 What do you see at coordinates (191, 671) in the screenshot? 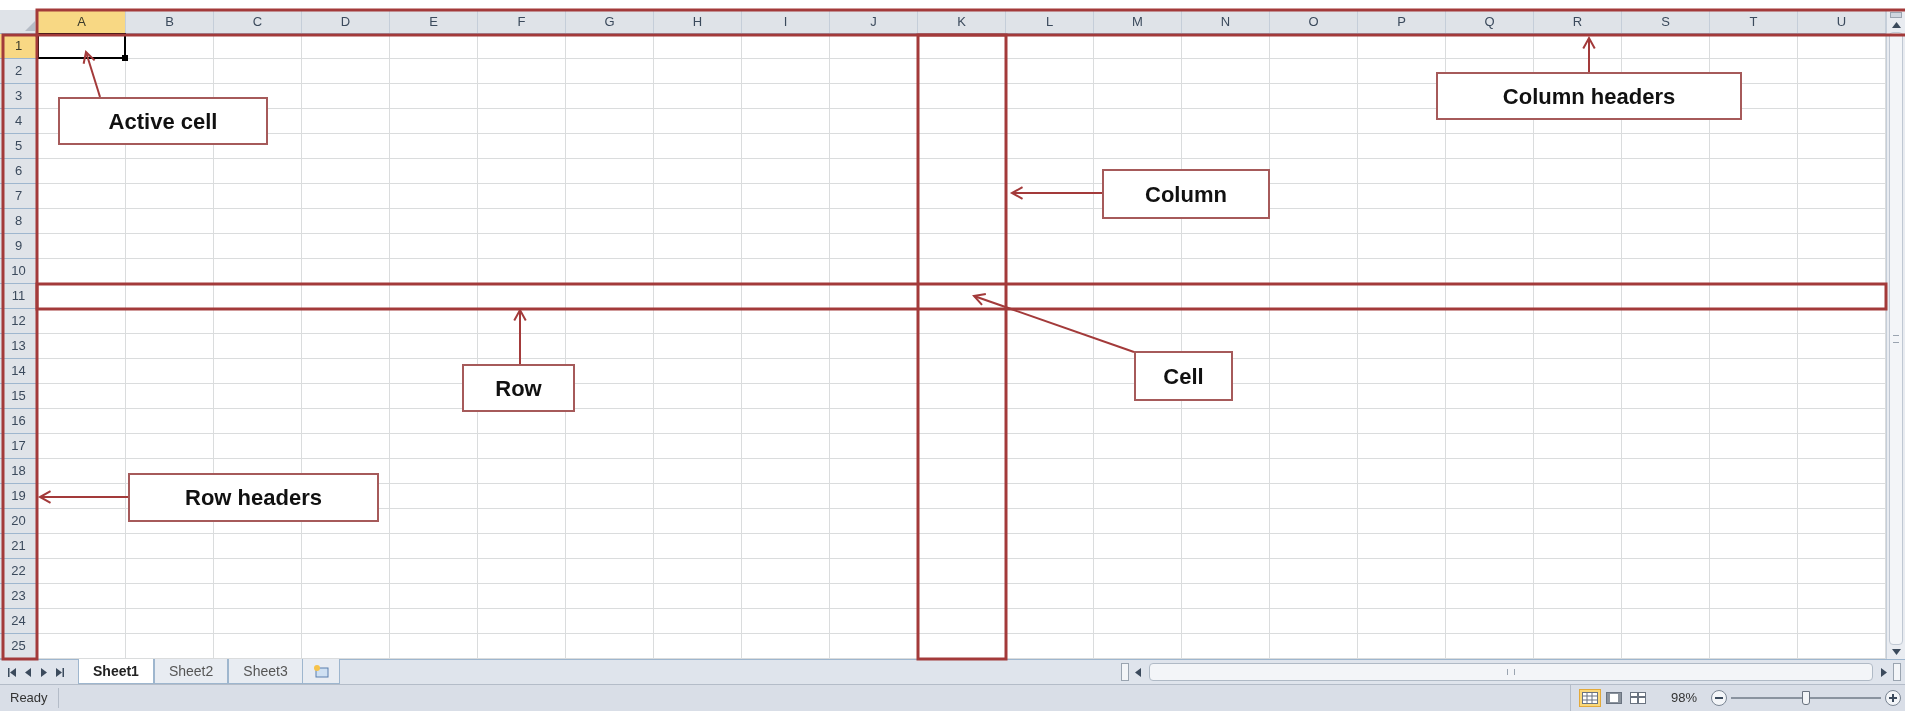
I see `sheet-tab: Sheet2` at bounding box center [191, 671].